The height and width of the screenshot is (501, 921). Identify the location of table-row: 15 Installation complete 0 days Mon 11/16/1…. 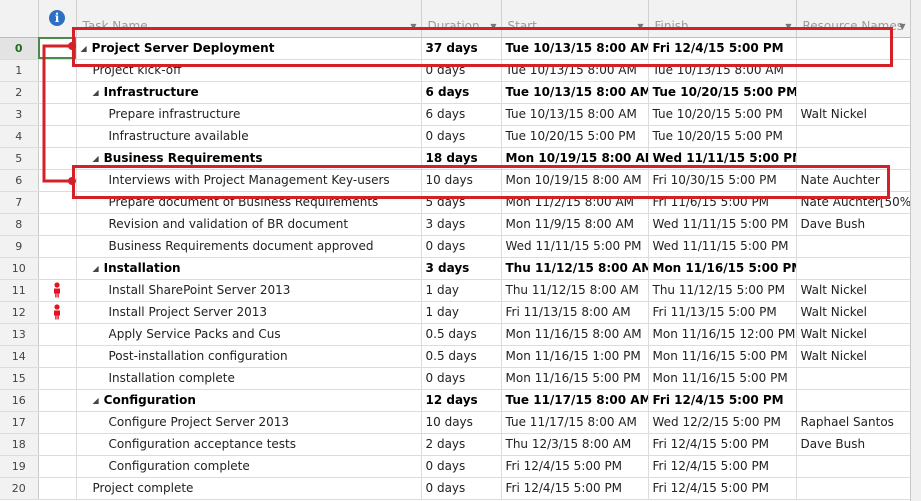
(455, 378).